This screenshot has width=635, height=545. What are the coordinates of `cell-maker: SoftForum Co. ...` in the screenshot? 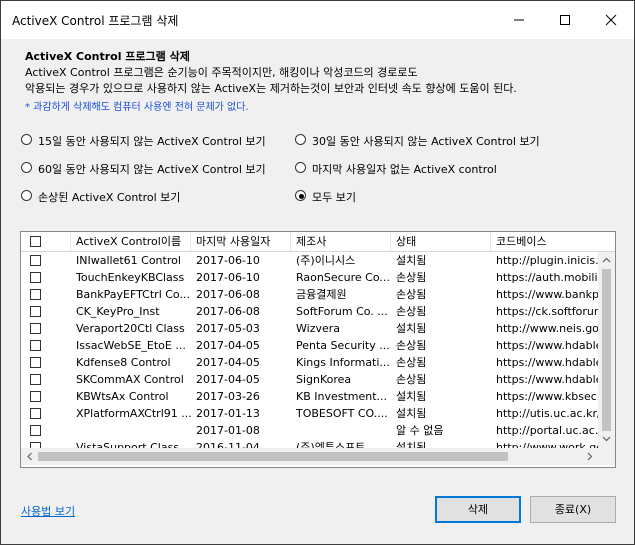 It's located at (342, 311).